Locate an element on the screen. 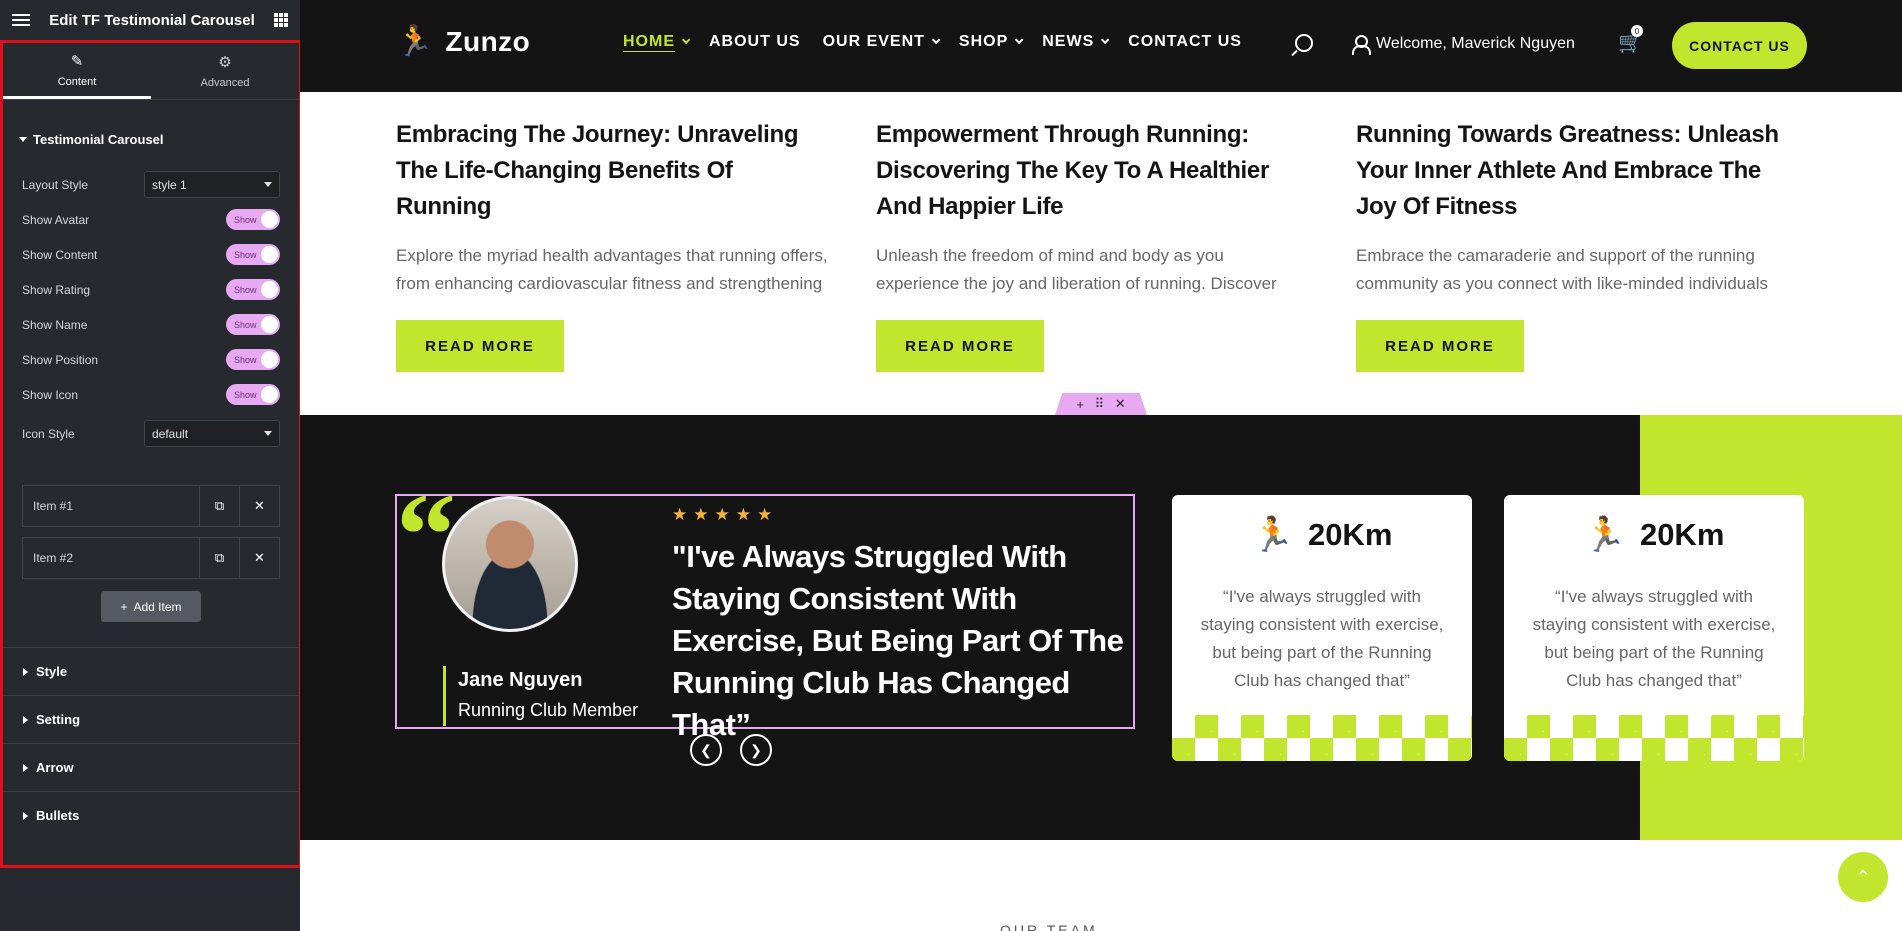 This screenshot has width=1902, height=931. nav-item-contact: CONTACT US is located at coordinates (1185, 42).